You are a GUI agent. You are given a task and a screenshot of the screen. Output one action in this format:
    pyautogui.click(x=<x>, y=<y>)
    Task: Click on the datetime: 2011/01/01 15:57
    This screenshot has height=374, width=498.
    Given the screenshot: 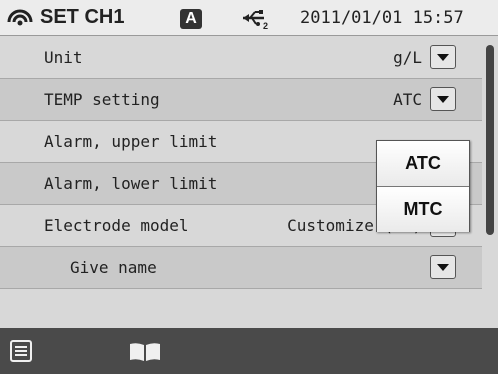 What is the action you would take?
    pyautogui.click(x=382, y=18)
    